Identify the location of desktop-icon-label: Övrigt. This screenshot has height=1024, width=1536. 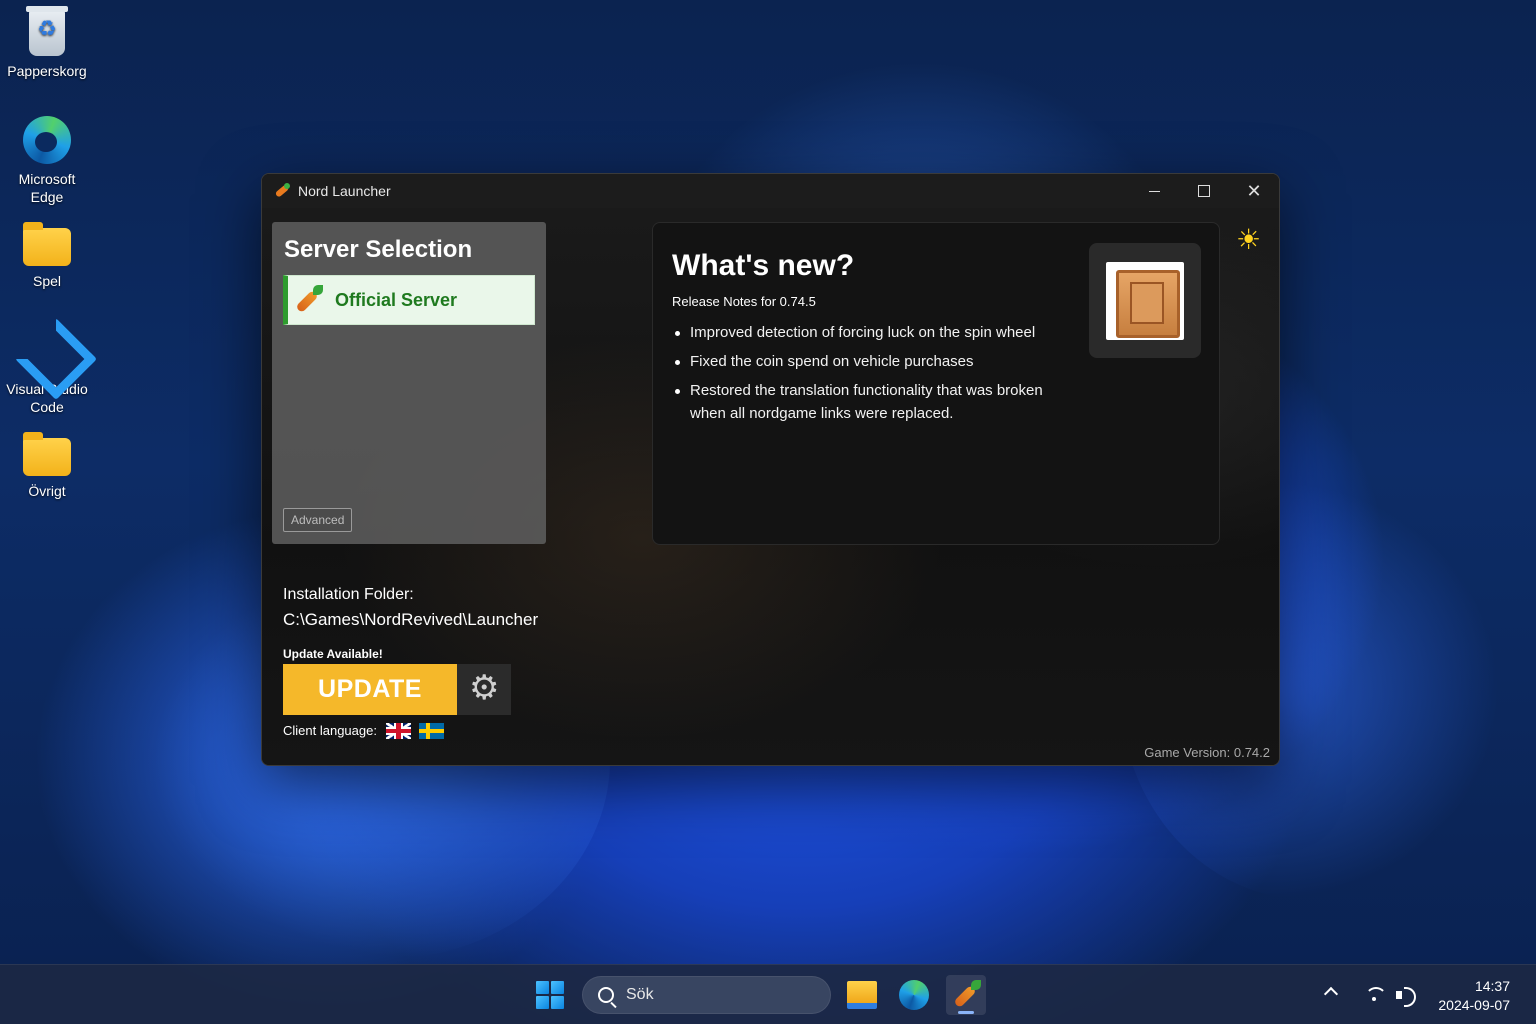
(47, 491).